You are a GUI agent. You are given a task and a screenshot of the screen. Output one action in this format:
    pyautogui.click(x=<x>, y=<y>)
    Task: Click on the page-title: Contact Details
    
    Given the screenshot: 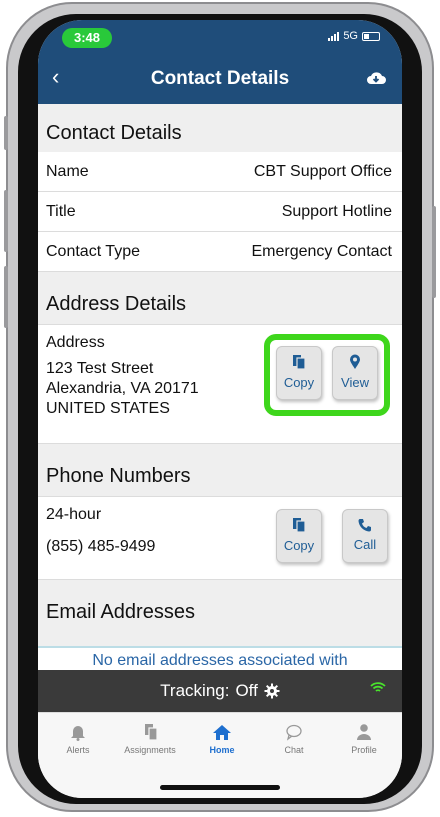 What is the action you would take?
    pyautogui.click(x=220, y=78)
    